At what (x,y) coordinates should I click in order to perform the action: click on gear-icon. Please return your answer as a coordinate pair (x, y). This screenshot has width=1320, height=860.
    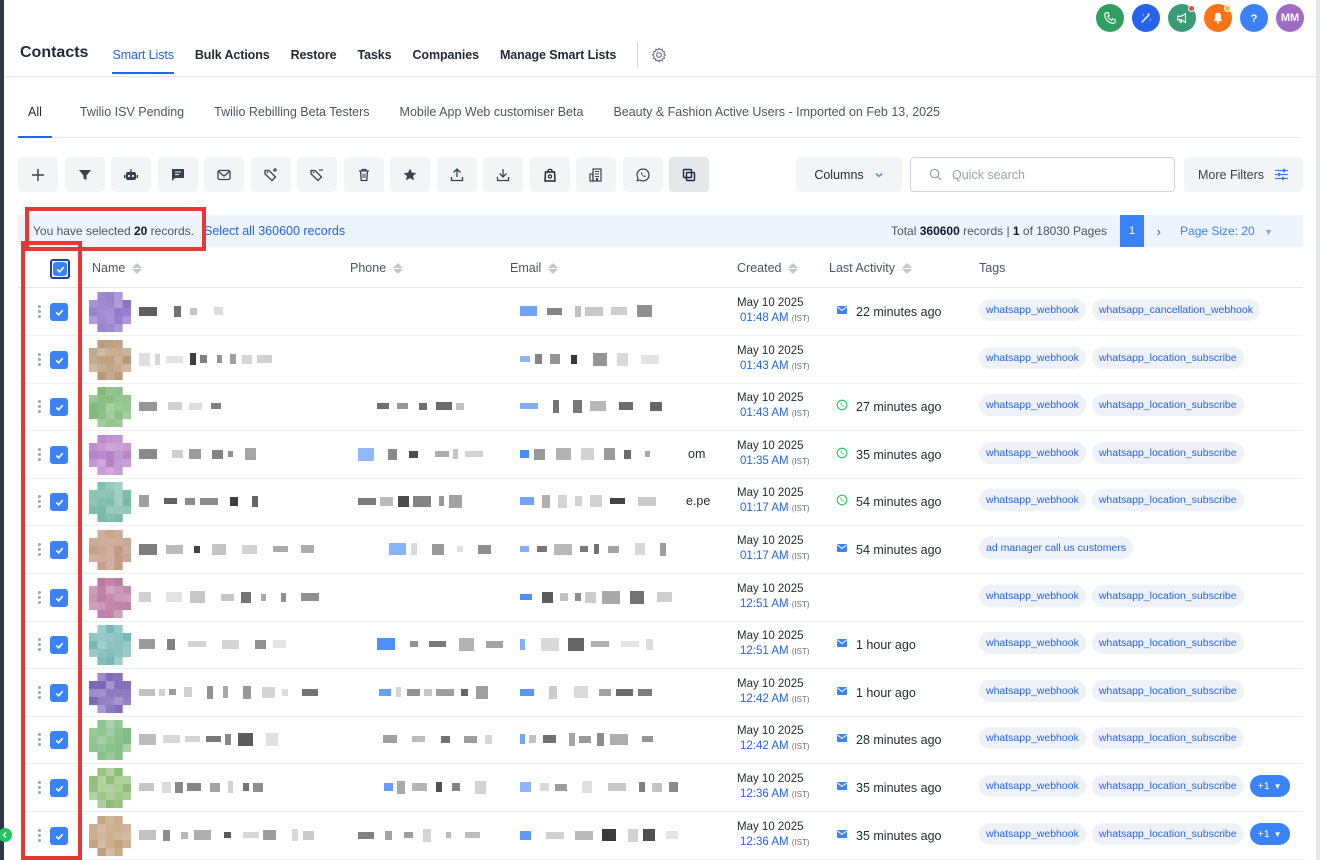
    Looking at the image, I should click on (659, 55).